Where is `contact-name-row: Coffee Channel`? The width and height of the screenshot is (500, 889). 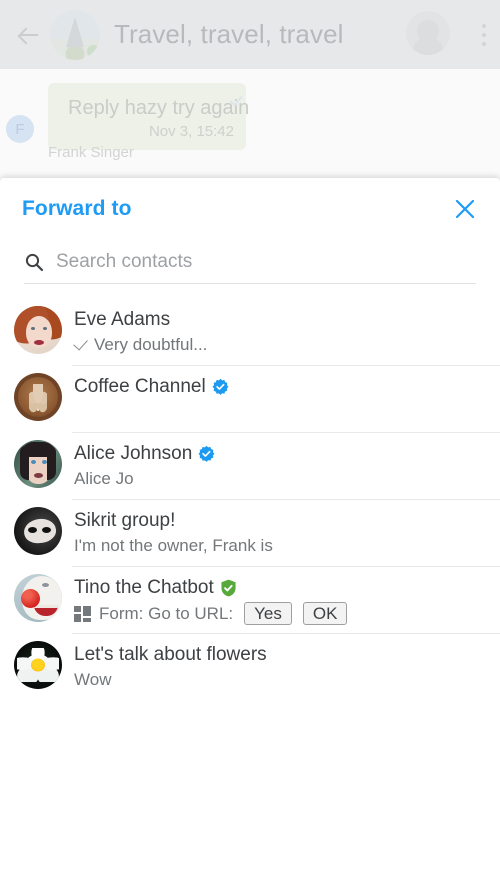 contact-name-row: Coffee Channel is located at coordinates (278, 386).